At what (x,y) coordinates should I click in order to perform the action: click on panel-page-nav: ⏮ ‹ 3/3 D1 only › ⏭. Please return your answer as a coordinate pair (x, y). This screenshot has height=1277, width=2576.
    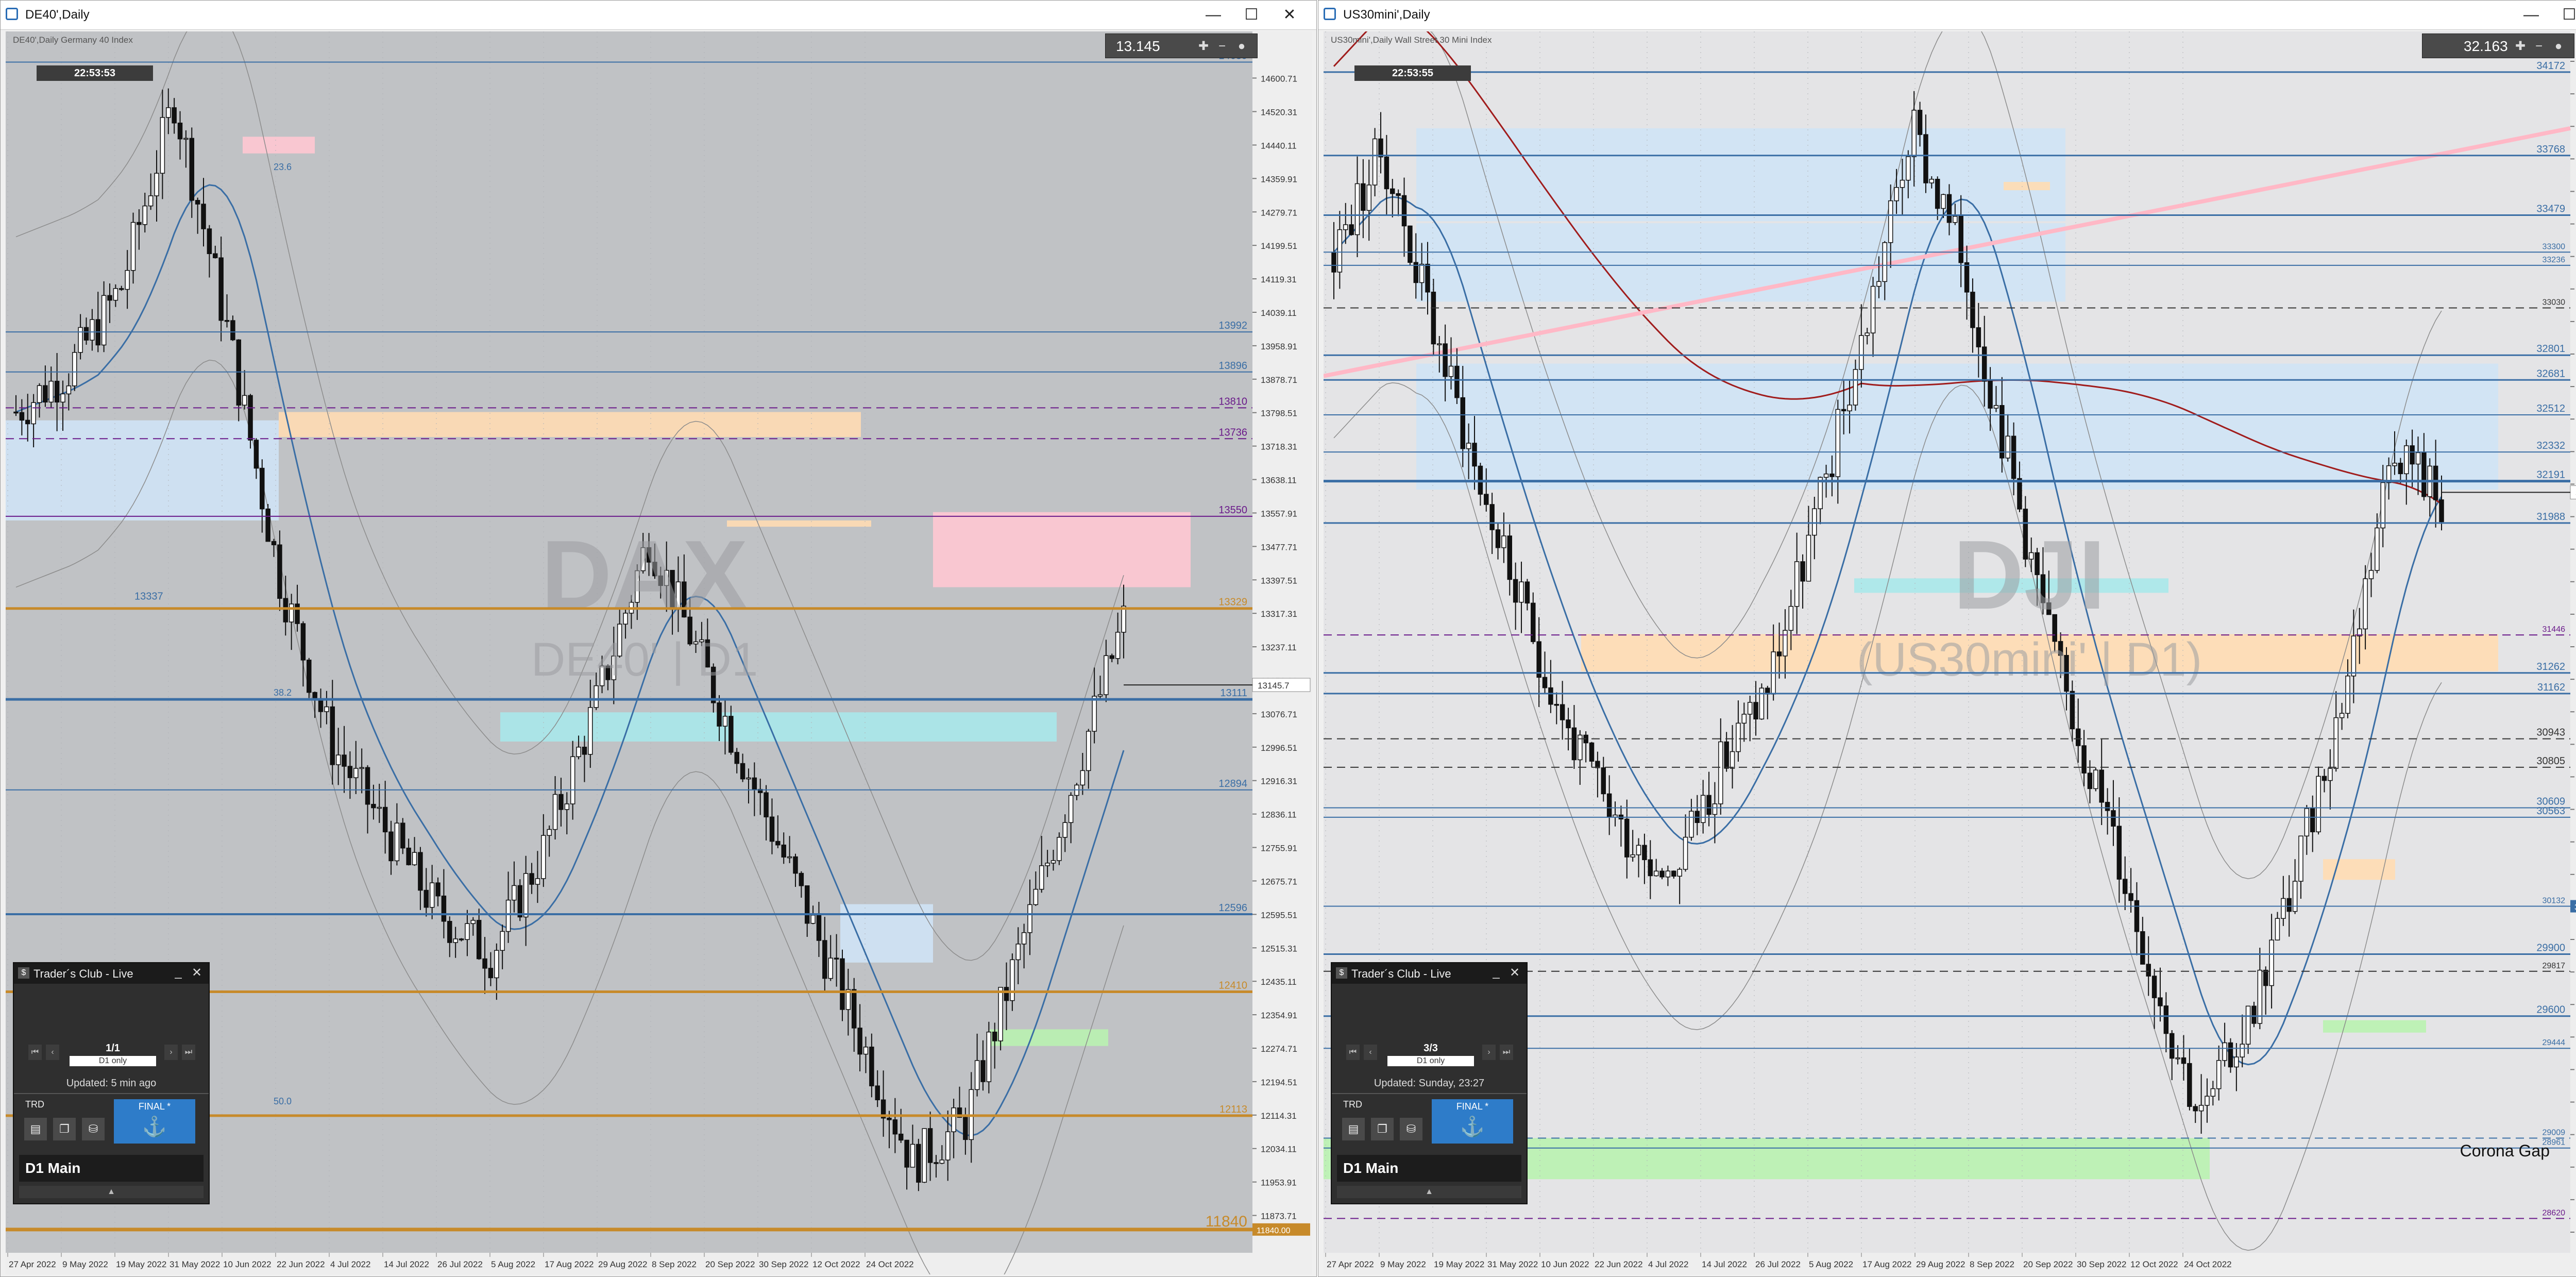
    Looking at the image, I should click on (1430, 1053).